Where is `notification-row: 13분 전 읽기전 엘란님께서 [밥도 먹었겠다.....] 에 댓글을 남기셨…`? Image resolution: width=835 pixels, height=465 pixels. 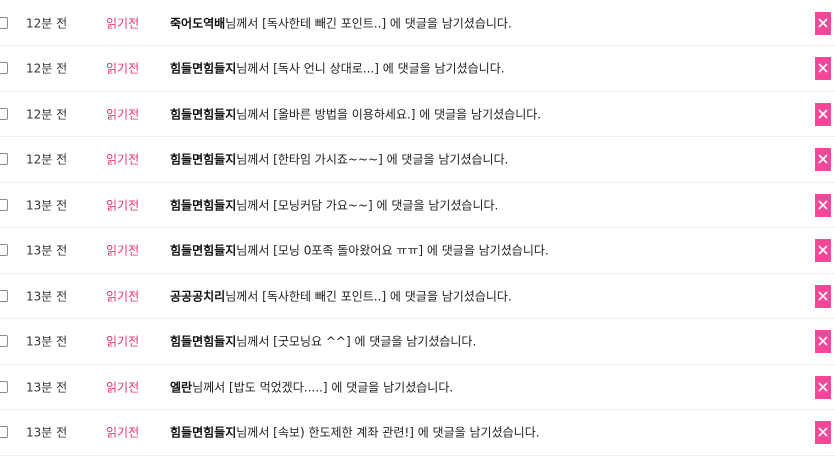
notification-row: 13분 전 읽기전 엘란님께서 [밥도 먹었겠다.....] 에 댓글을 남기셨… is located at coordinates (417, 387).